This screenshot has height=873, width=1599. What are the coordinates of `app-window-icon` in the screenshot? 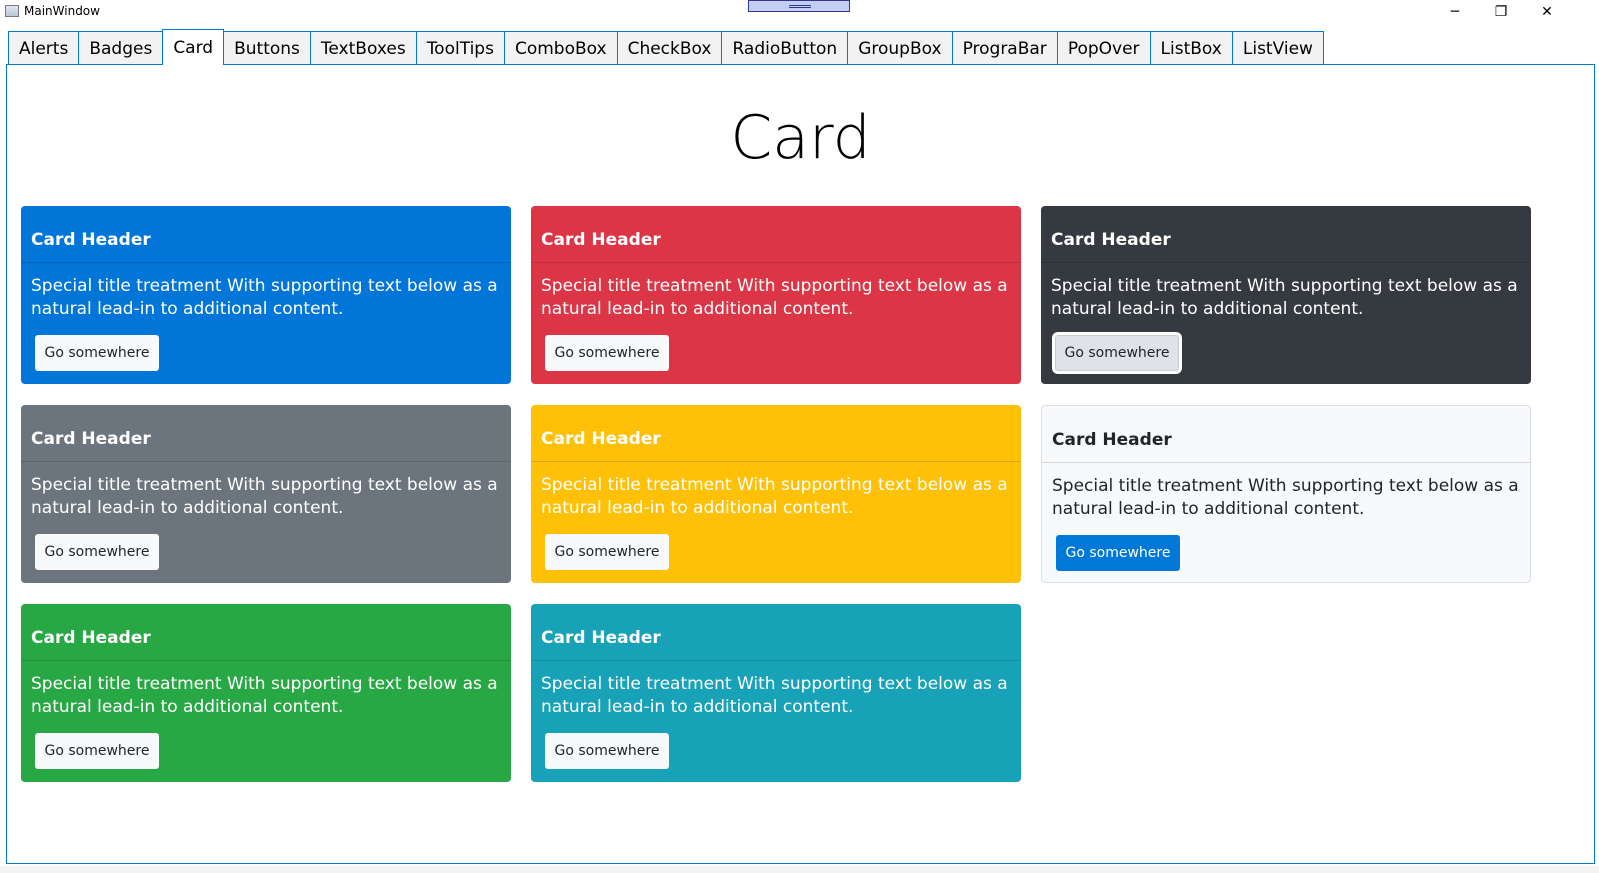 It's located at (12, 11).